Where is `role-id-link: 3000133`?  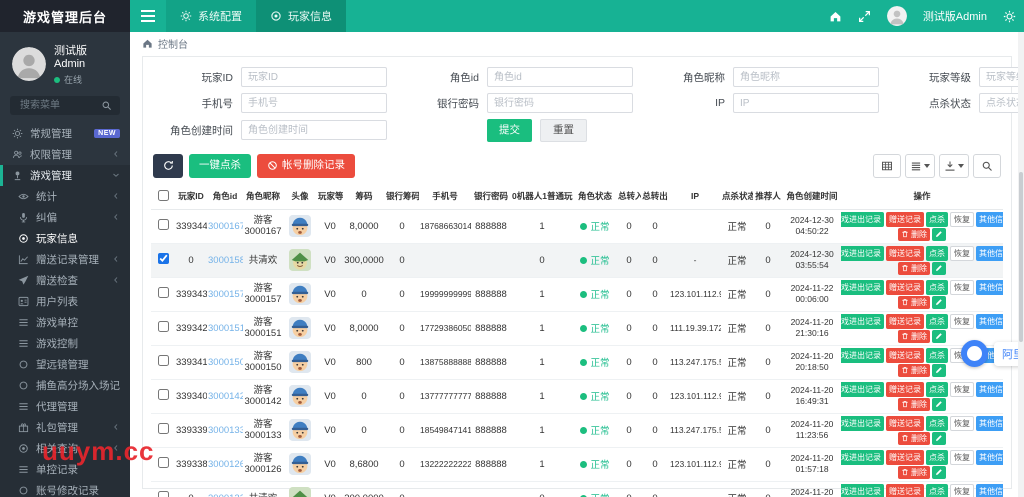 role-id-link: 3000133 is located at coordinates (225, 430).